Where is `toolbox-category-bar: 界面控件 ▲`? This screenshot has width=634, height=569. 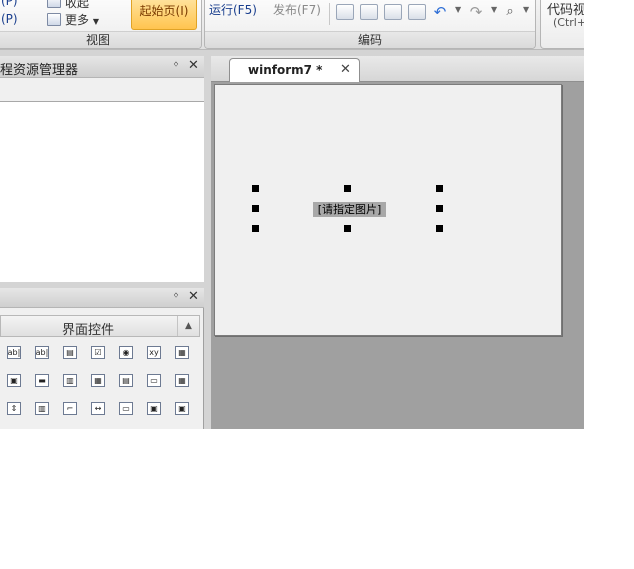
toolbox-category-bar: 界面控件 ▲ is located at coordinates (100, 326).